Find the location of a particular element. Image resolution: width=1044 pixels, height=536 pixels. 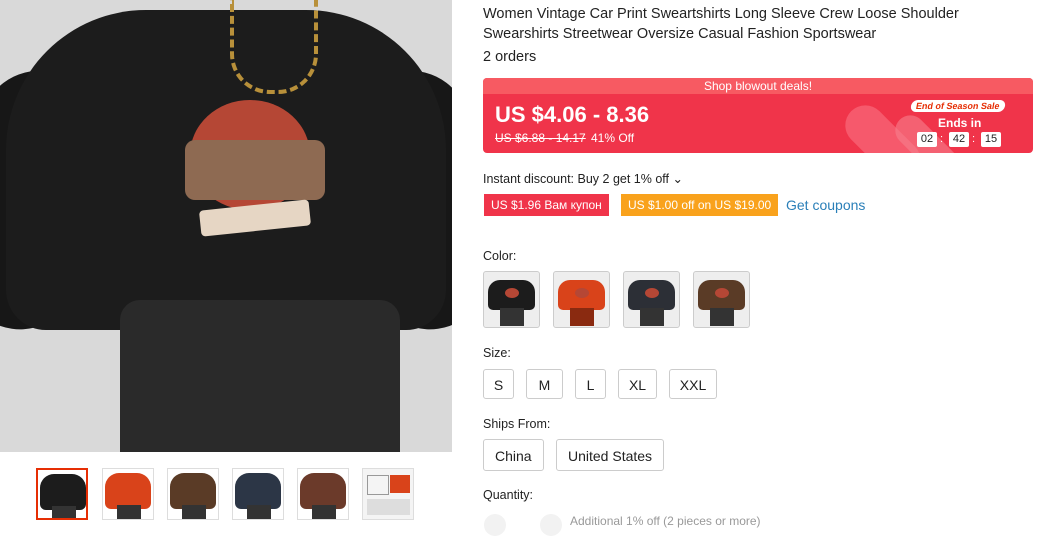

size-option-xl: XL is located at coordinates (637, 384).